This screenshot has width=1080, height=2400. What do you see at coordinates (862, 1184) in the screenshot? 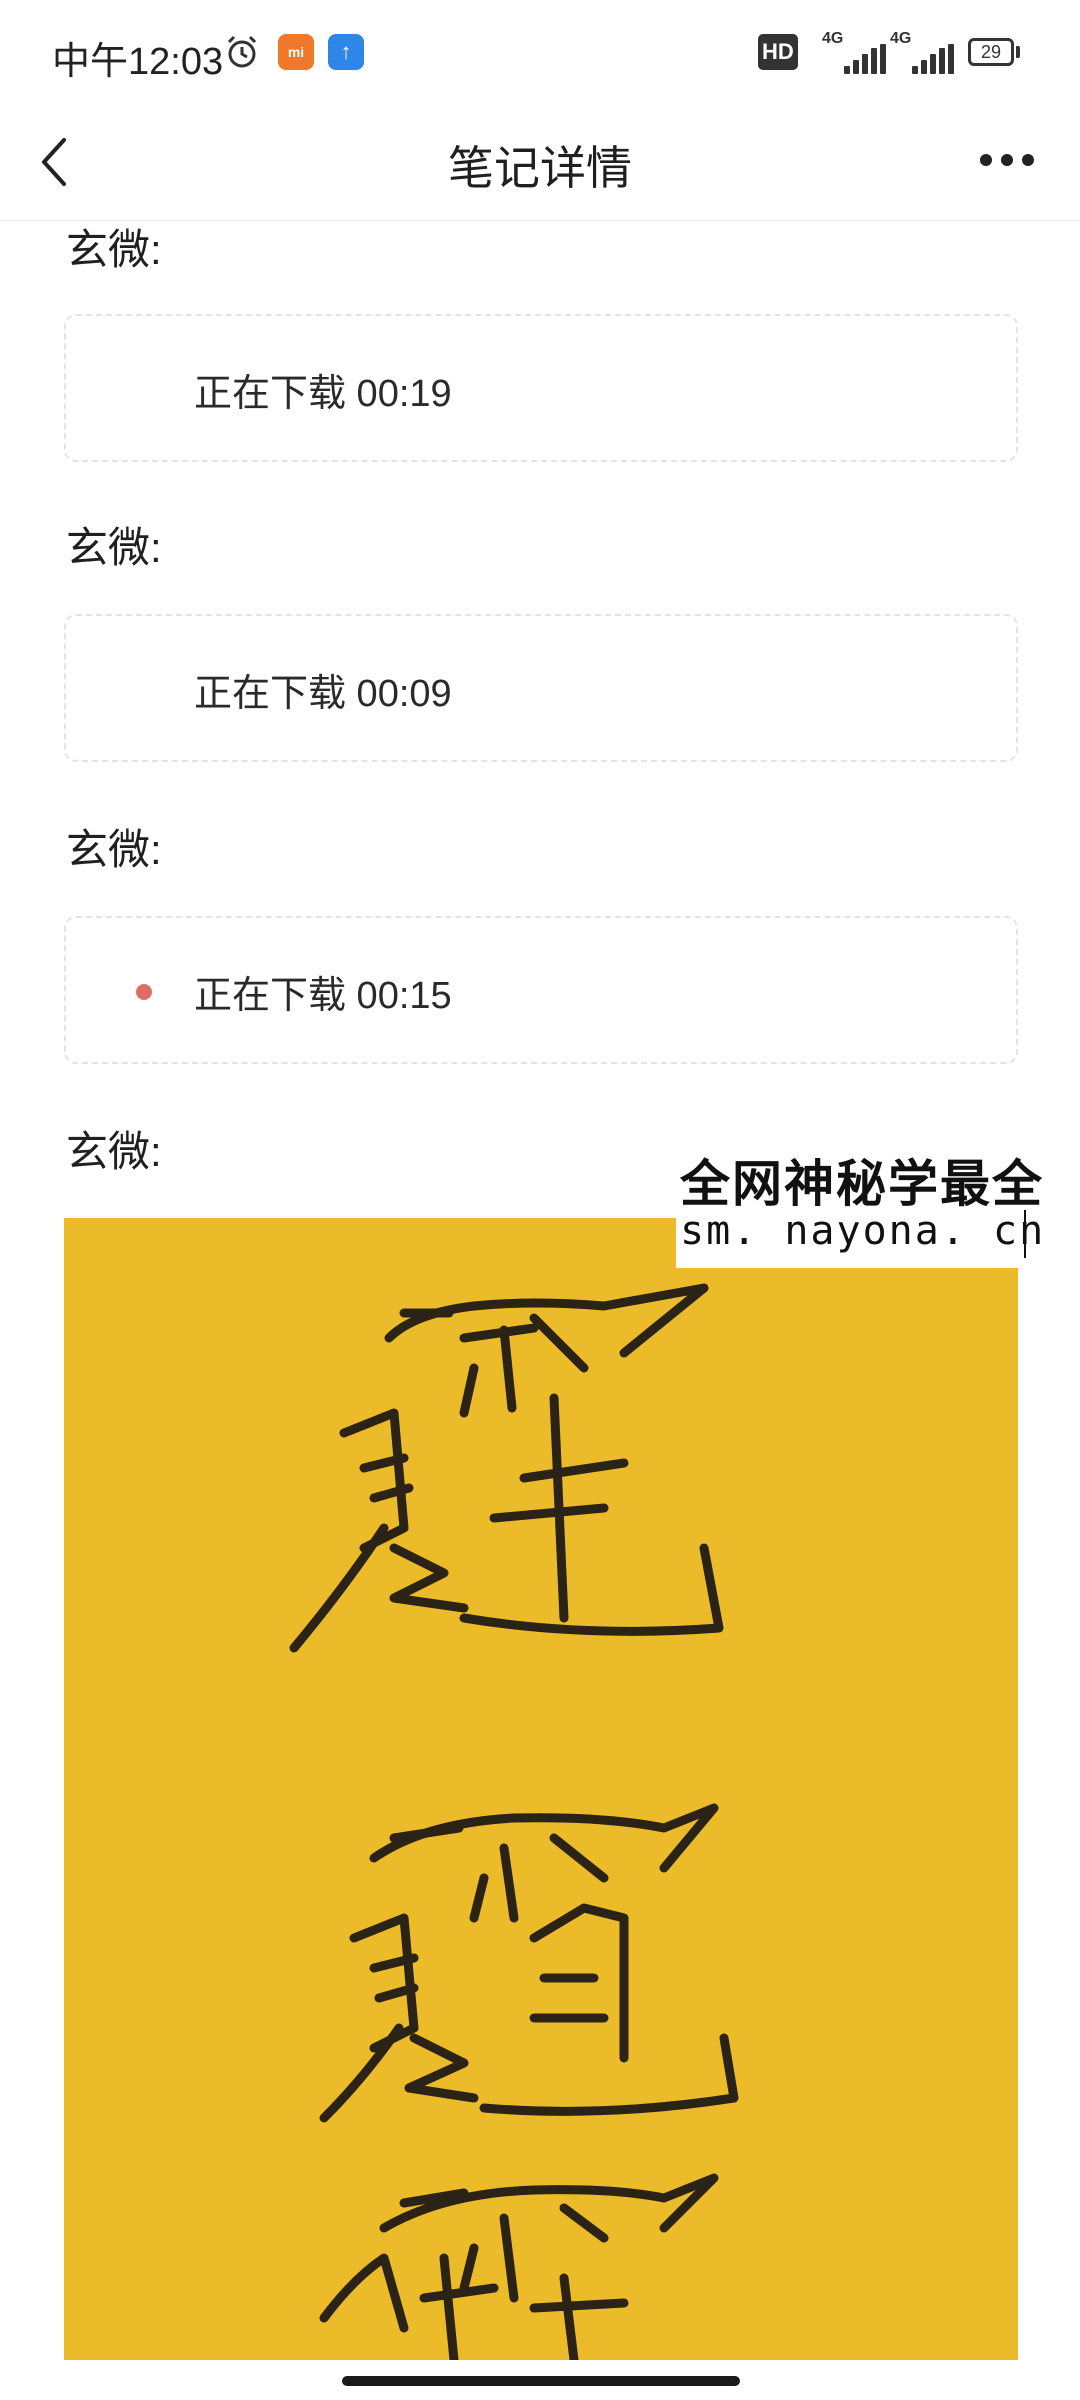
I see `watermark-line-1: 全网神秘学最全` at bounding box center [862, 1184].